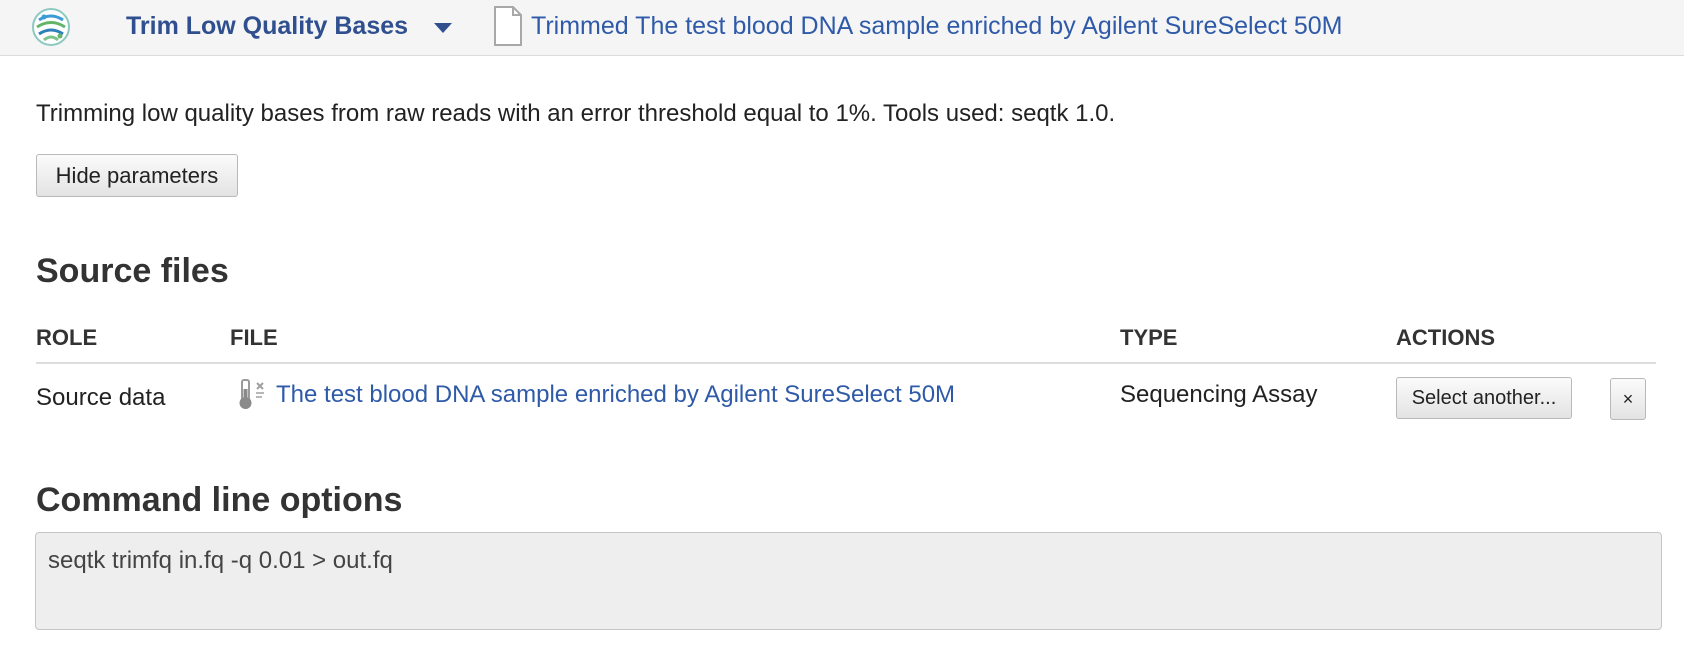 This screenshot has width=1684, height=662. I want to click on column-header-role: ROLE, so click(67, 337).